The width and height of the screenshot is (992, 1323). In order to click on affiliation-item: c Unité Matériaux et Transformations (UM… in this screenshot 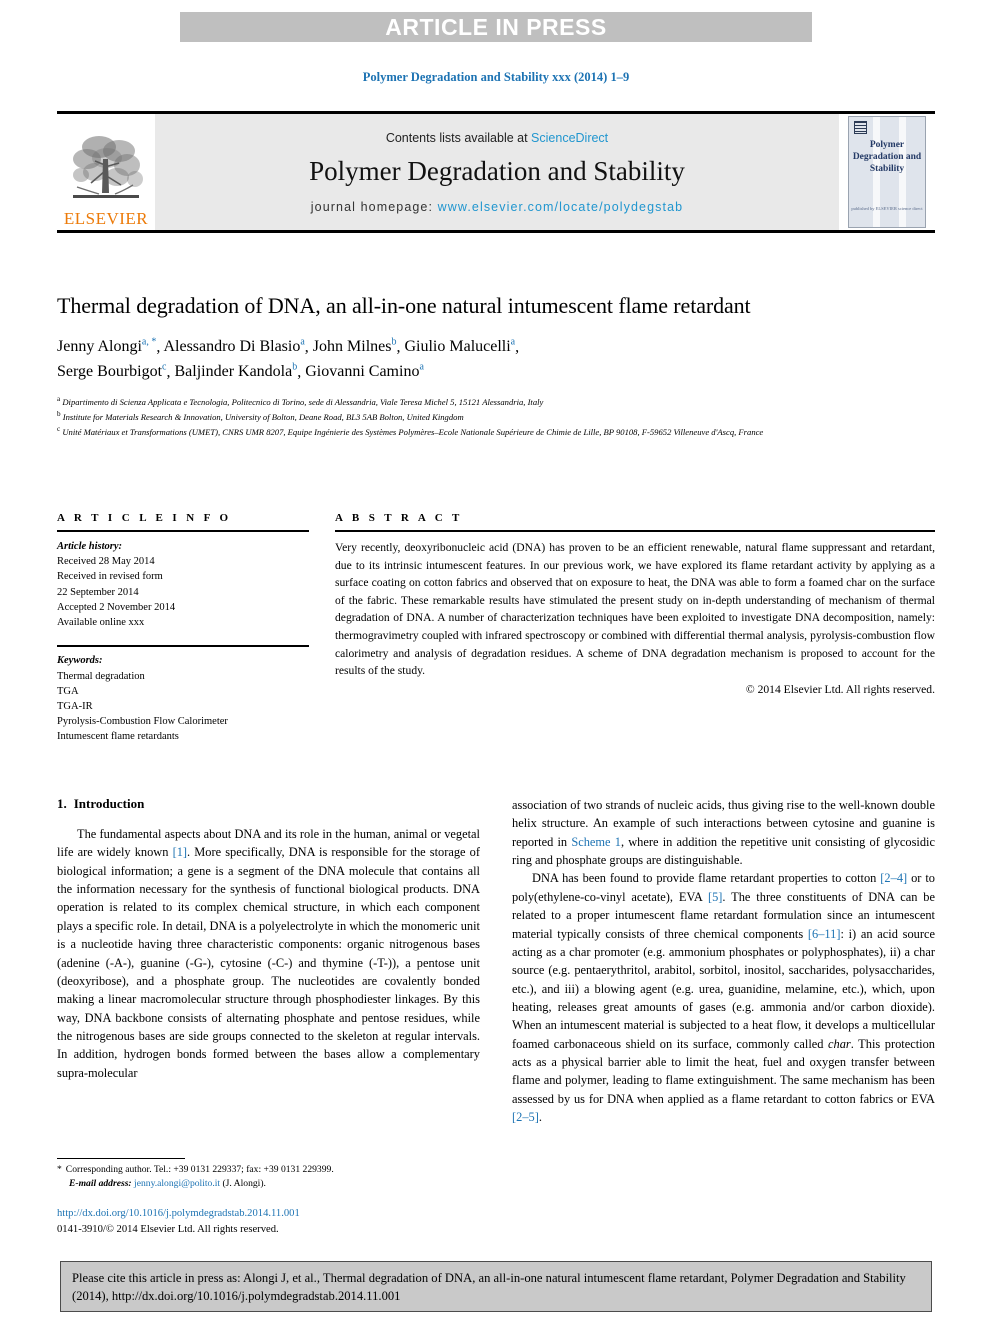, I will do `click(496, 431)`.